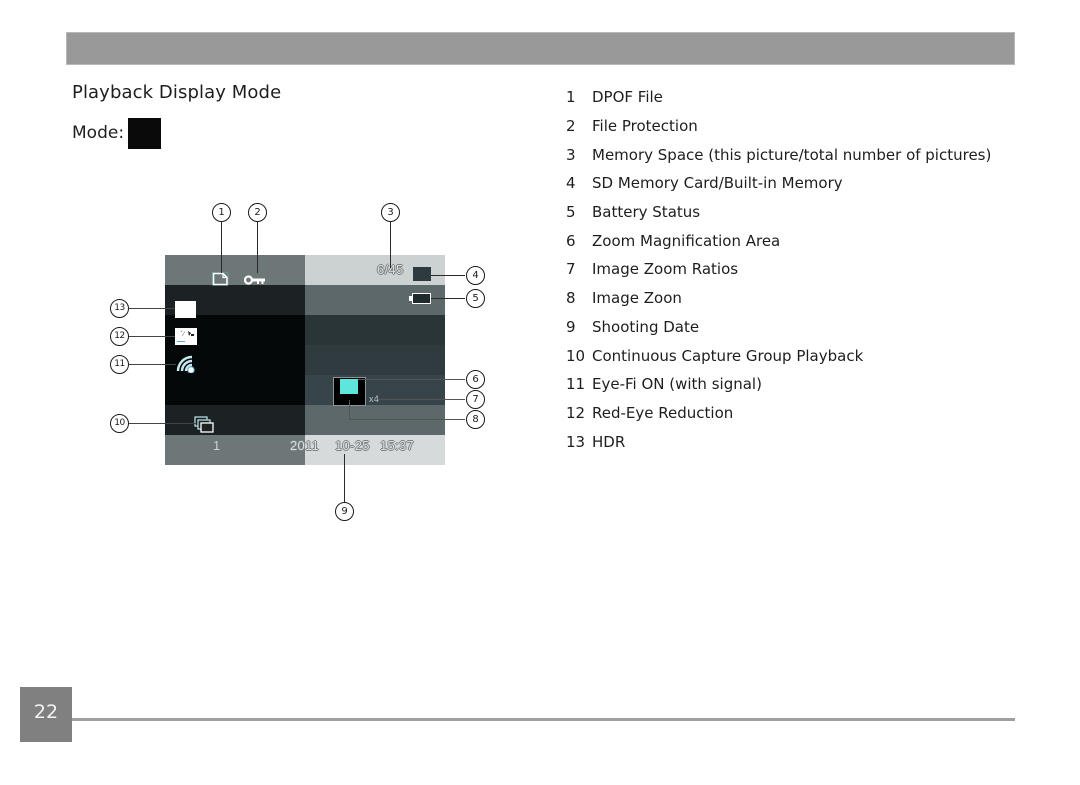 This screenshot has width=1080, height=785. Describe the element at coordinates (46, 714) in the screenshot. I see `page-number: 22` at that location.